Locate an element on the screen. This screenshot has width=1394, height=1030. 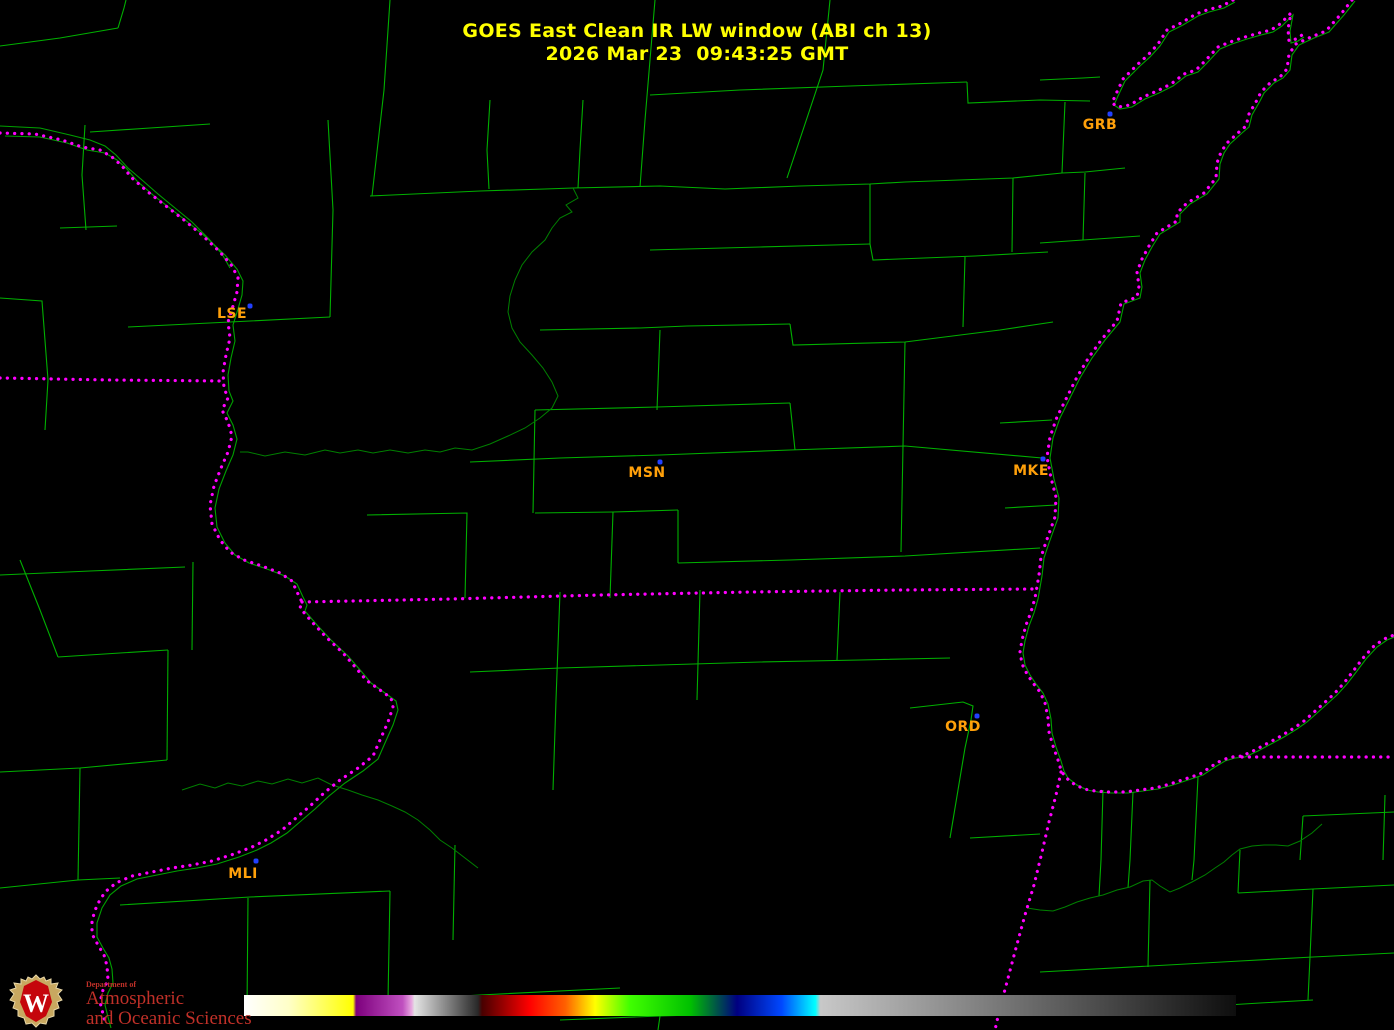
image-timestamp: 2026 Mar 23 09:43:25 GMT is located at coordinates (697, 54).